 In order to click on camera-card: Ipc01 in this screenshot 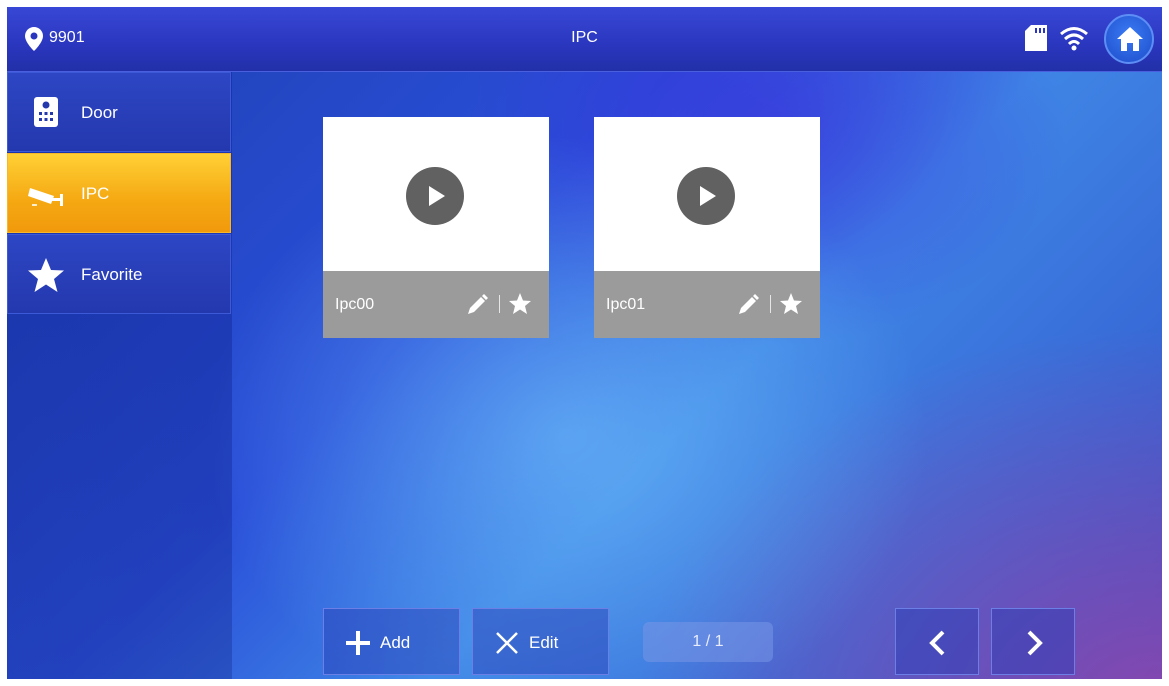, I will do `click(707, 227)`.